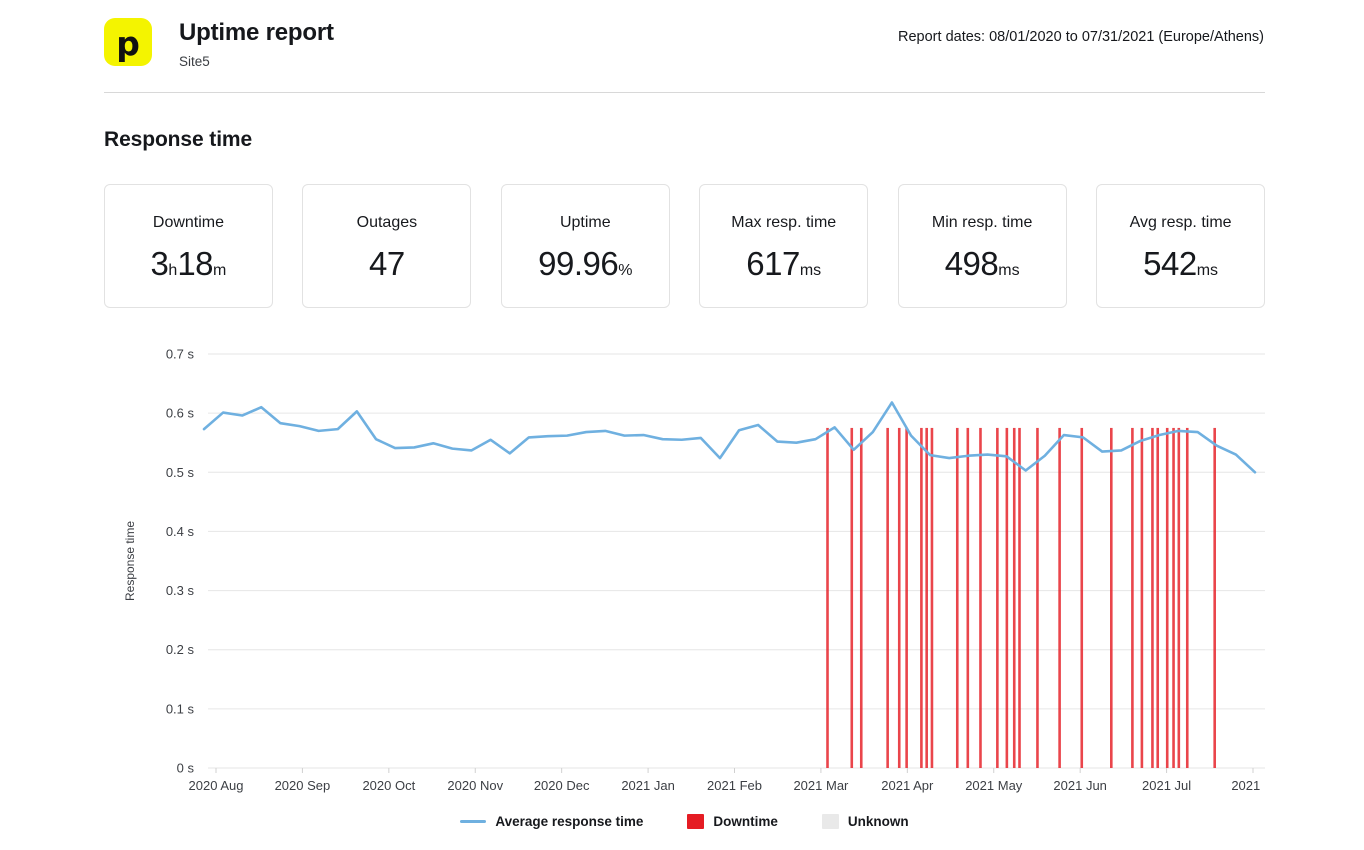 The image size is (1364, 850). What do you see at coordinates (696, 821) in the screenshot?
I see `downtime-swatch-icon` at bounding box center [696, 821].